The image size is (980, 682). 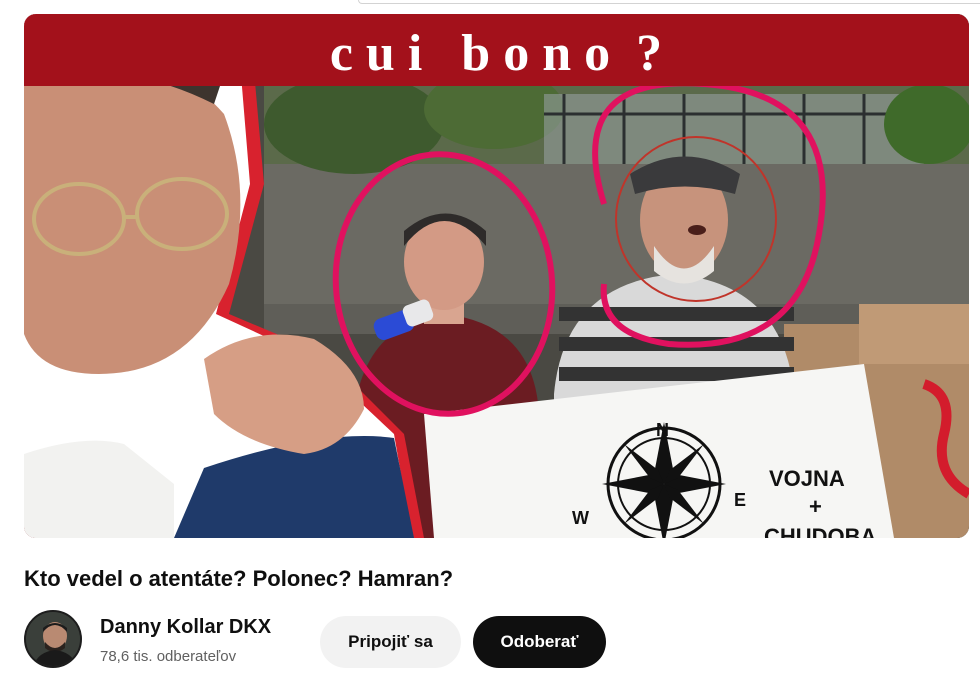 I want to click on compass-west-label: W, so click(x=580, y=518).